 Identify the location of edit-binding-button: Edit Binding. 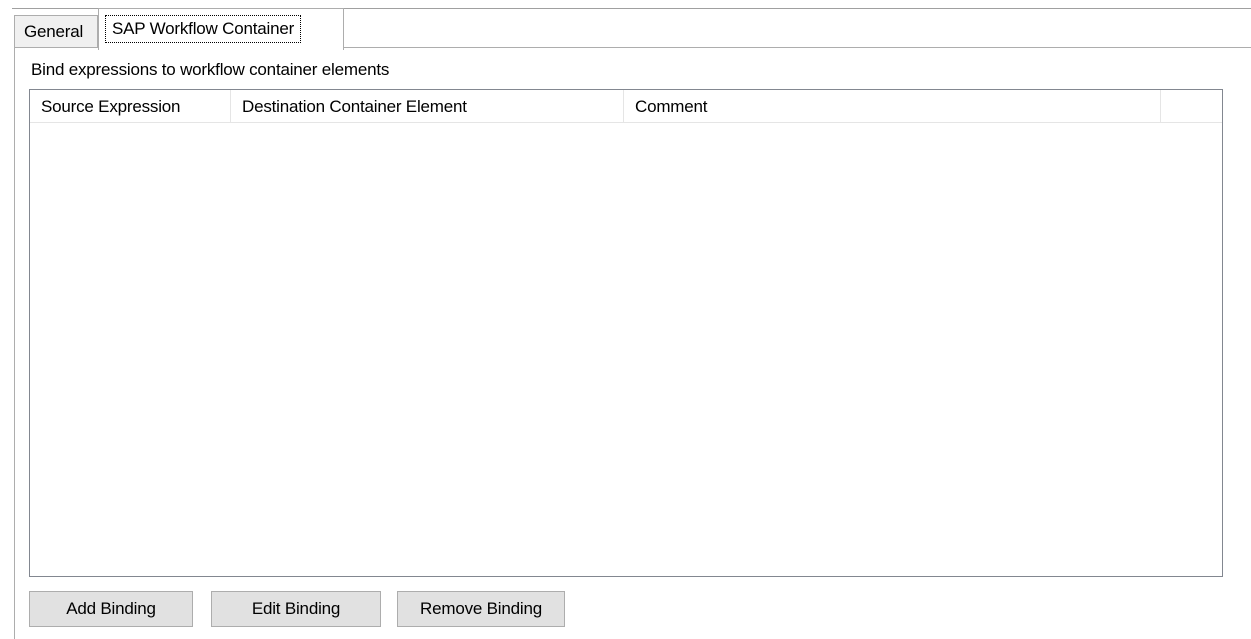
(296, 609).